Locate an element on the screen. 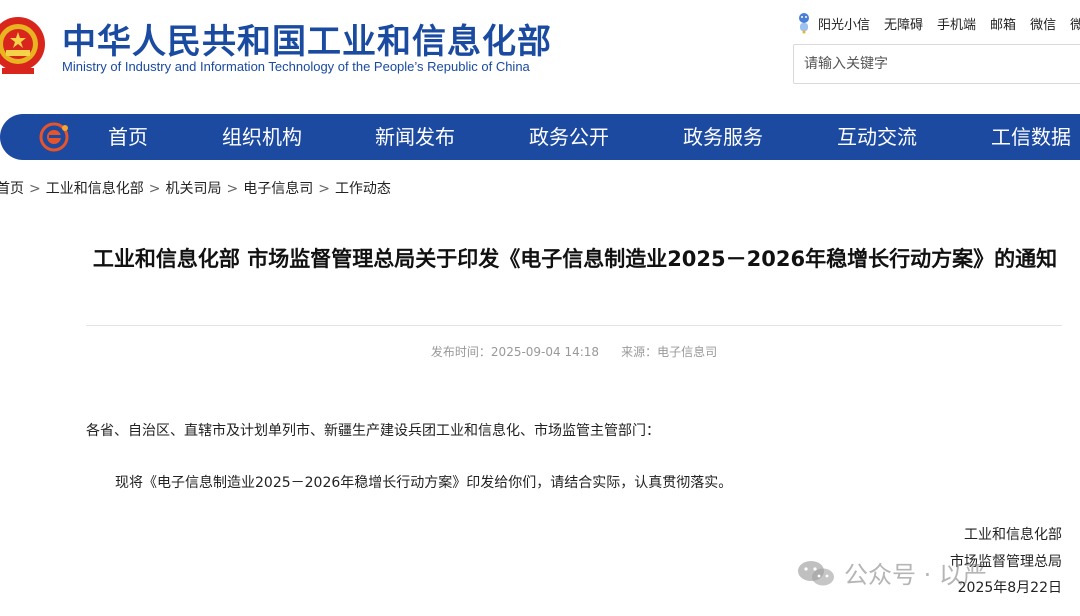  top-link-sunshine: 阳光小信 is located at coordinates (844, 23).